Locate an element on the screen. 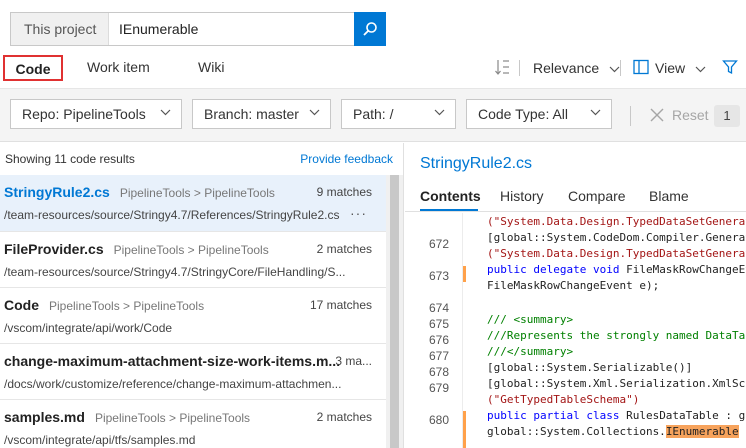 The image size is (746, 448). line-number: 678 is located at coordinates (438, 372).